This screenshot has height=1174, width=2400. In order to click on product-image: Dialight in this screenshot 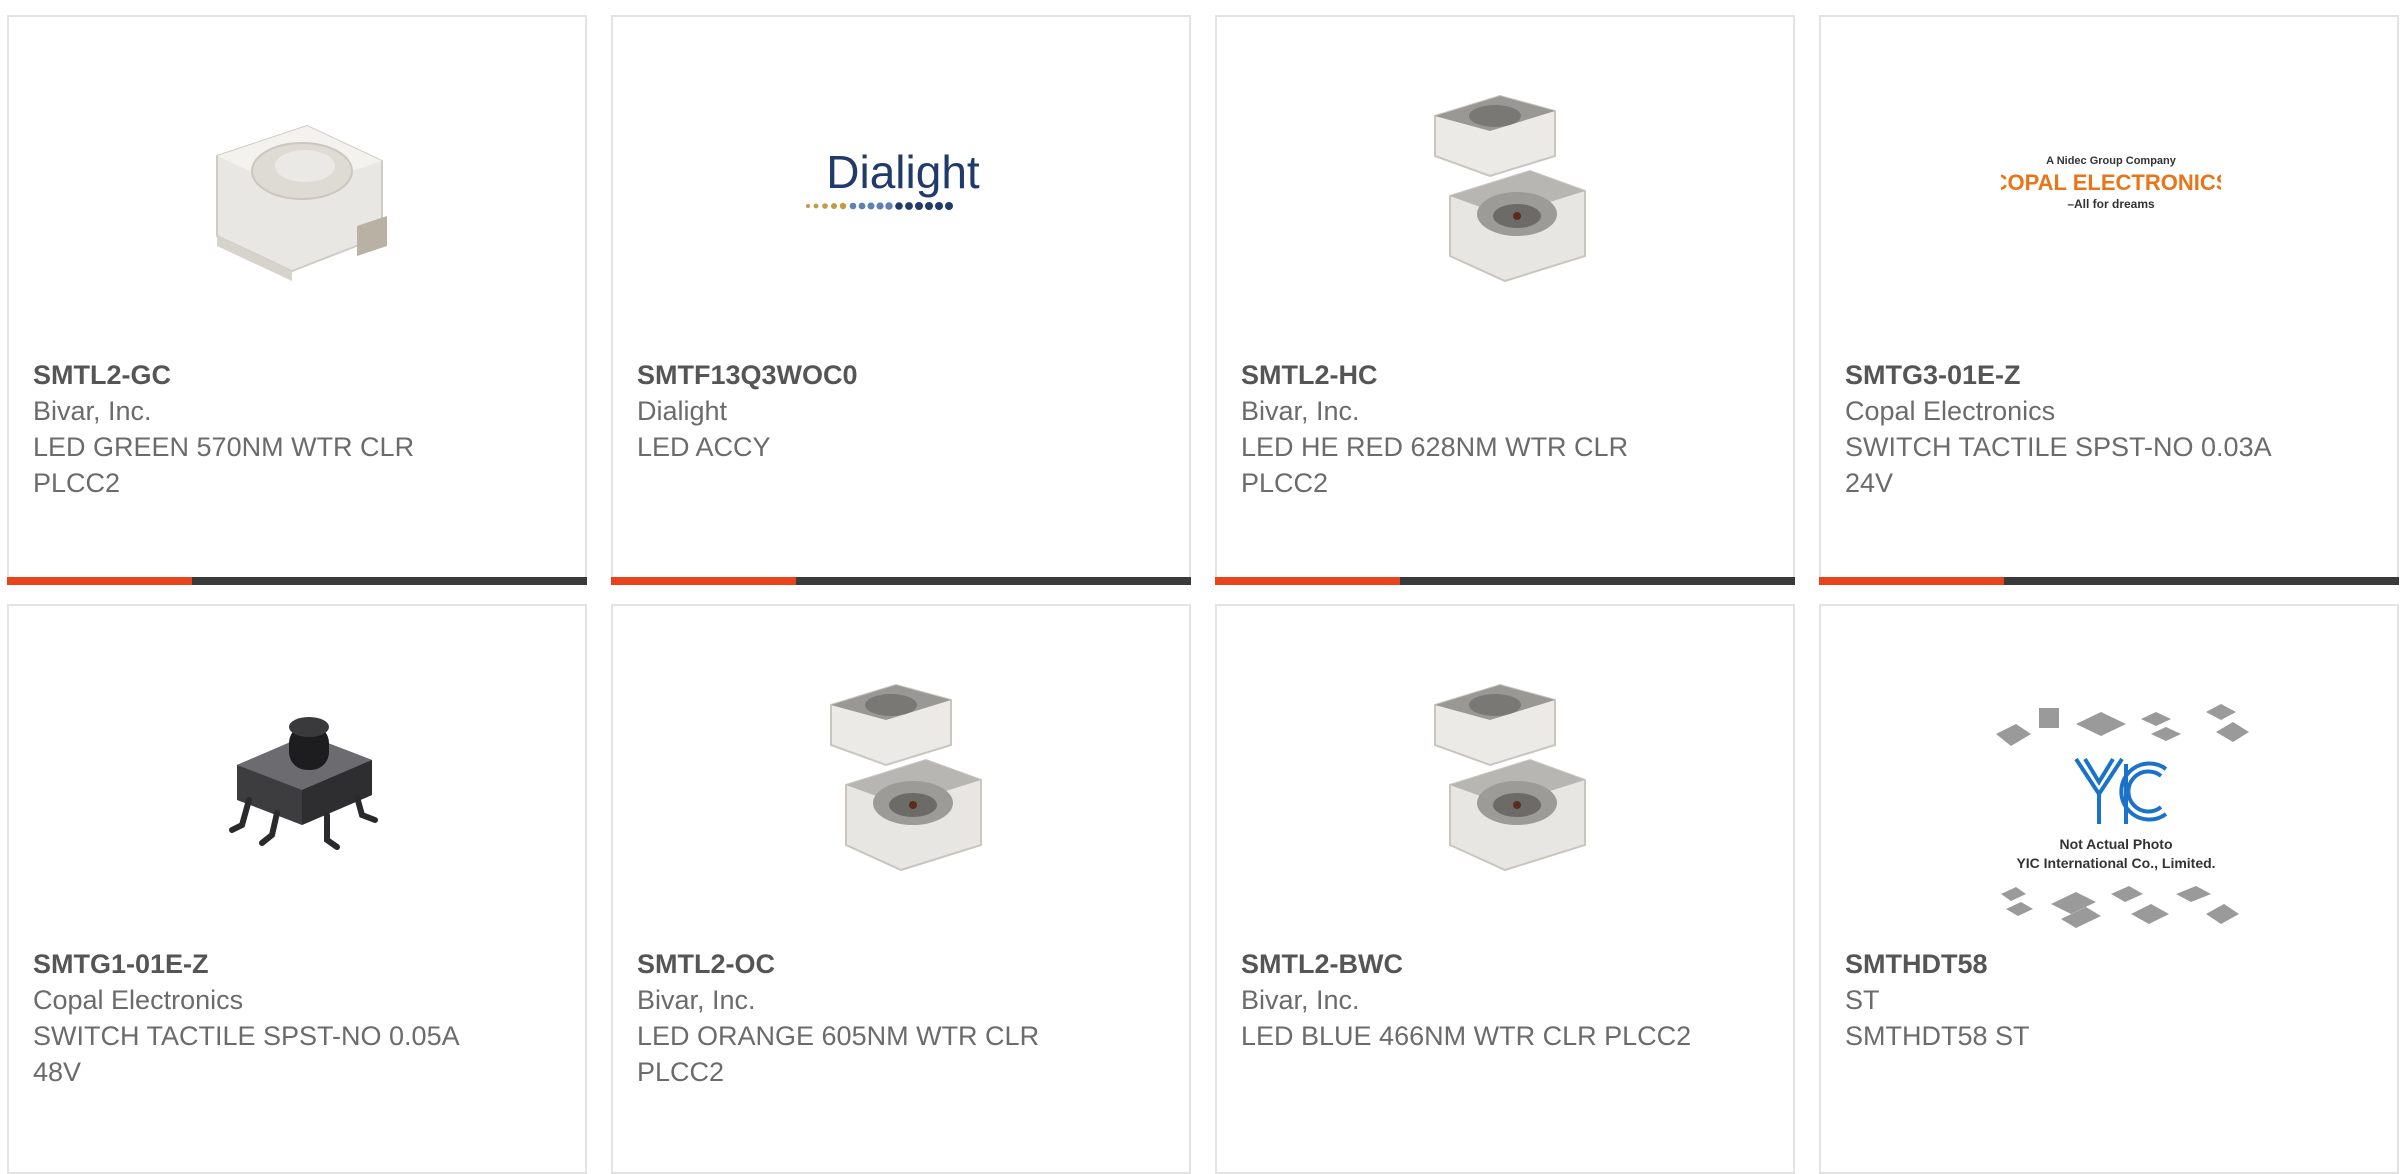, I will do `click(903, 186)`.